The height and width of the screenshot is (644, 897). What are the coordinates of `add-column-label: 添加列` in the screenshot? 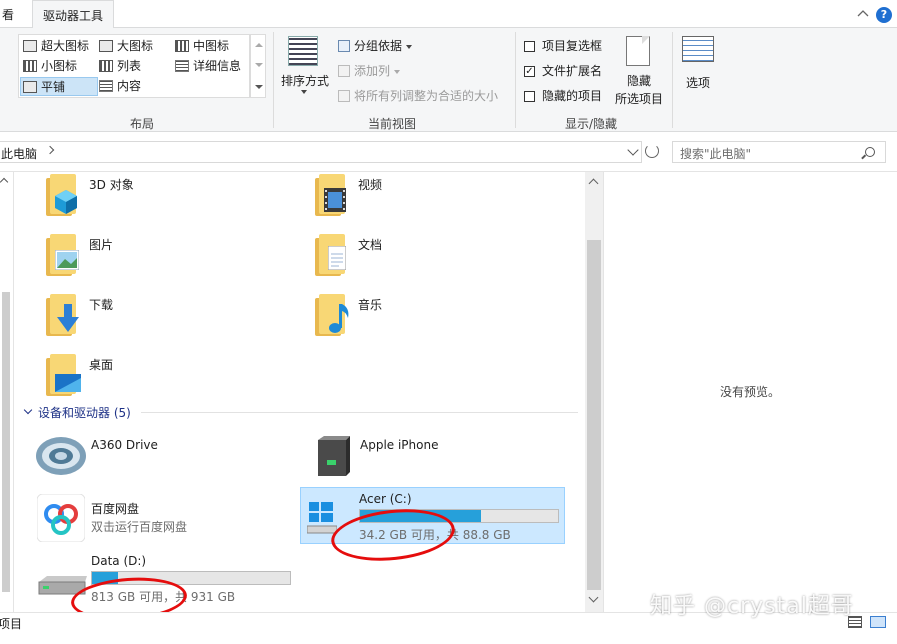 It's located at (372, 71).